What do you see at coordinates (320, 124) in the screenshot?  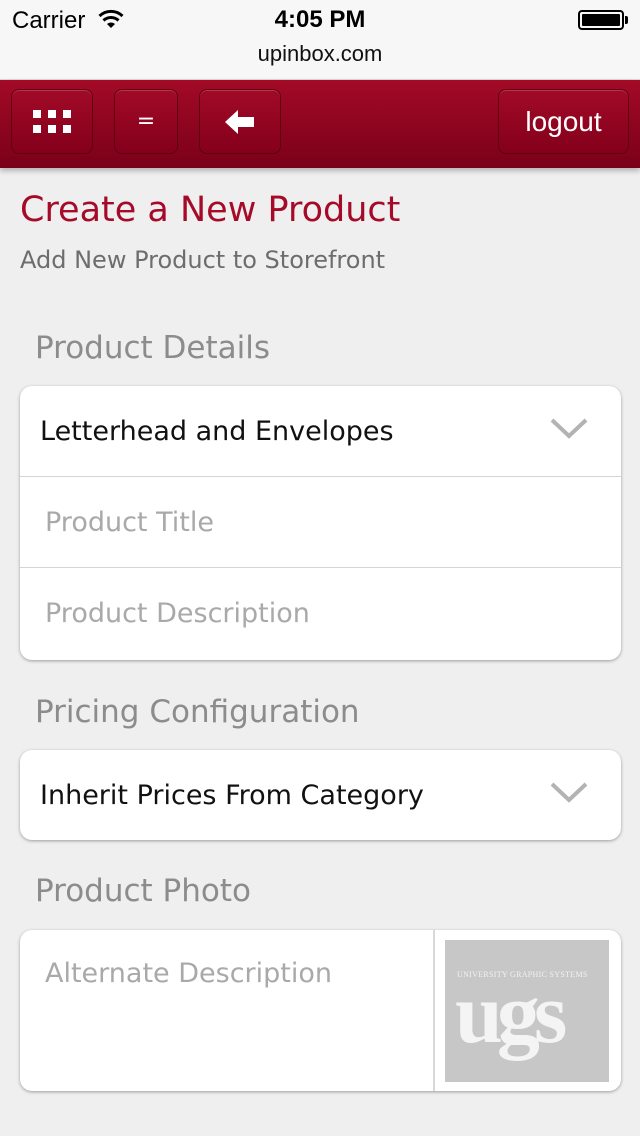 I see `nav-bar: = logout` at bounding box center [320, 124].